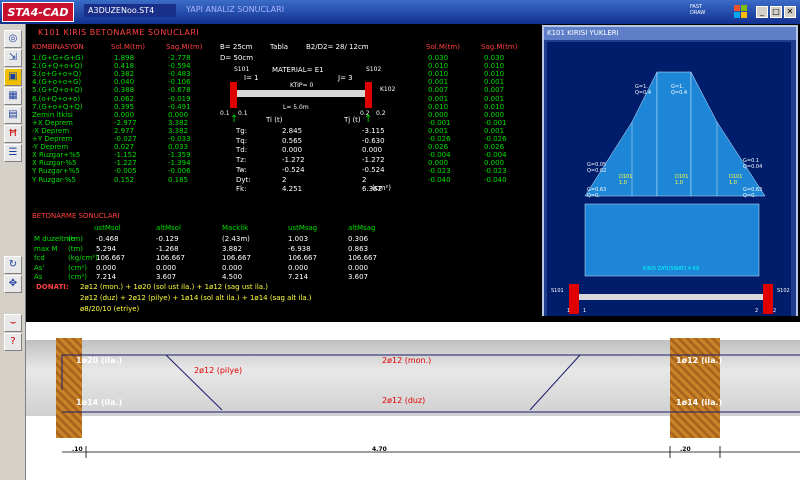 The image size is (800, 480). I want to click on dim-left: .10, so click(77, 449).